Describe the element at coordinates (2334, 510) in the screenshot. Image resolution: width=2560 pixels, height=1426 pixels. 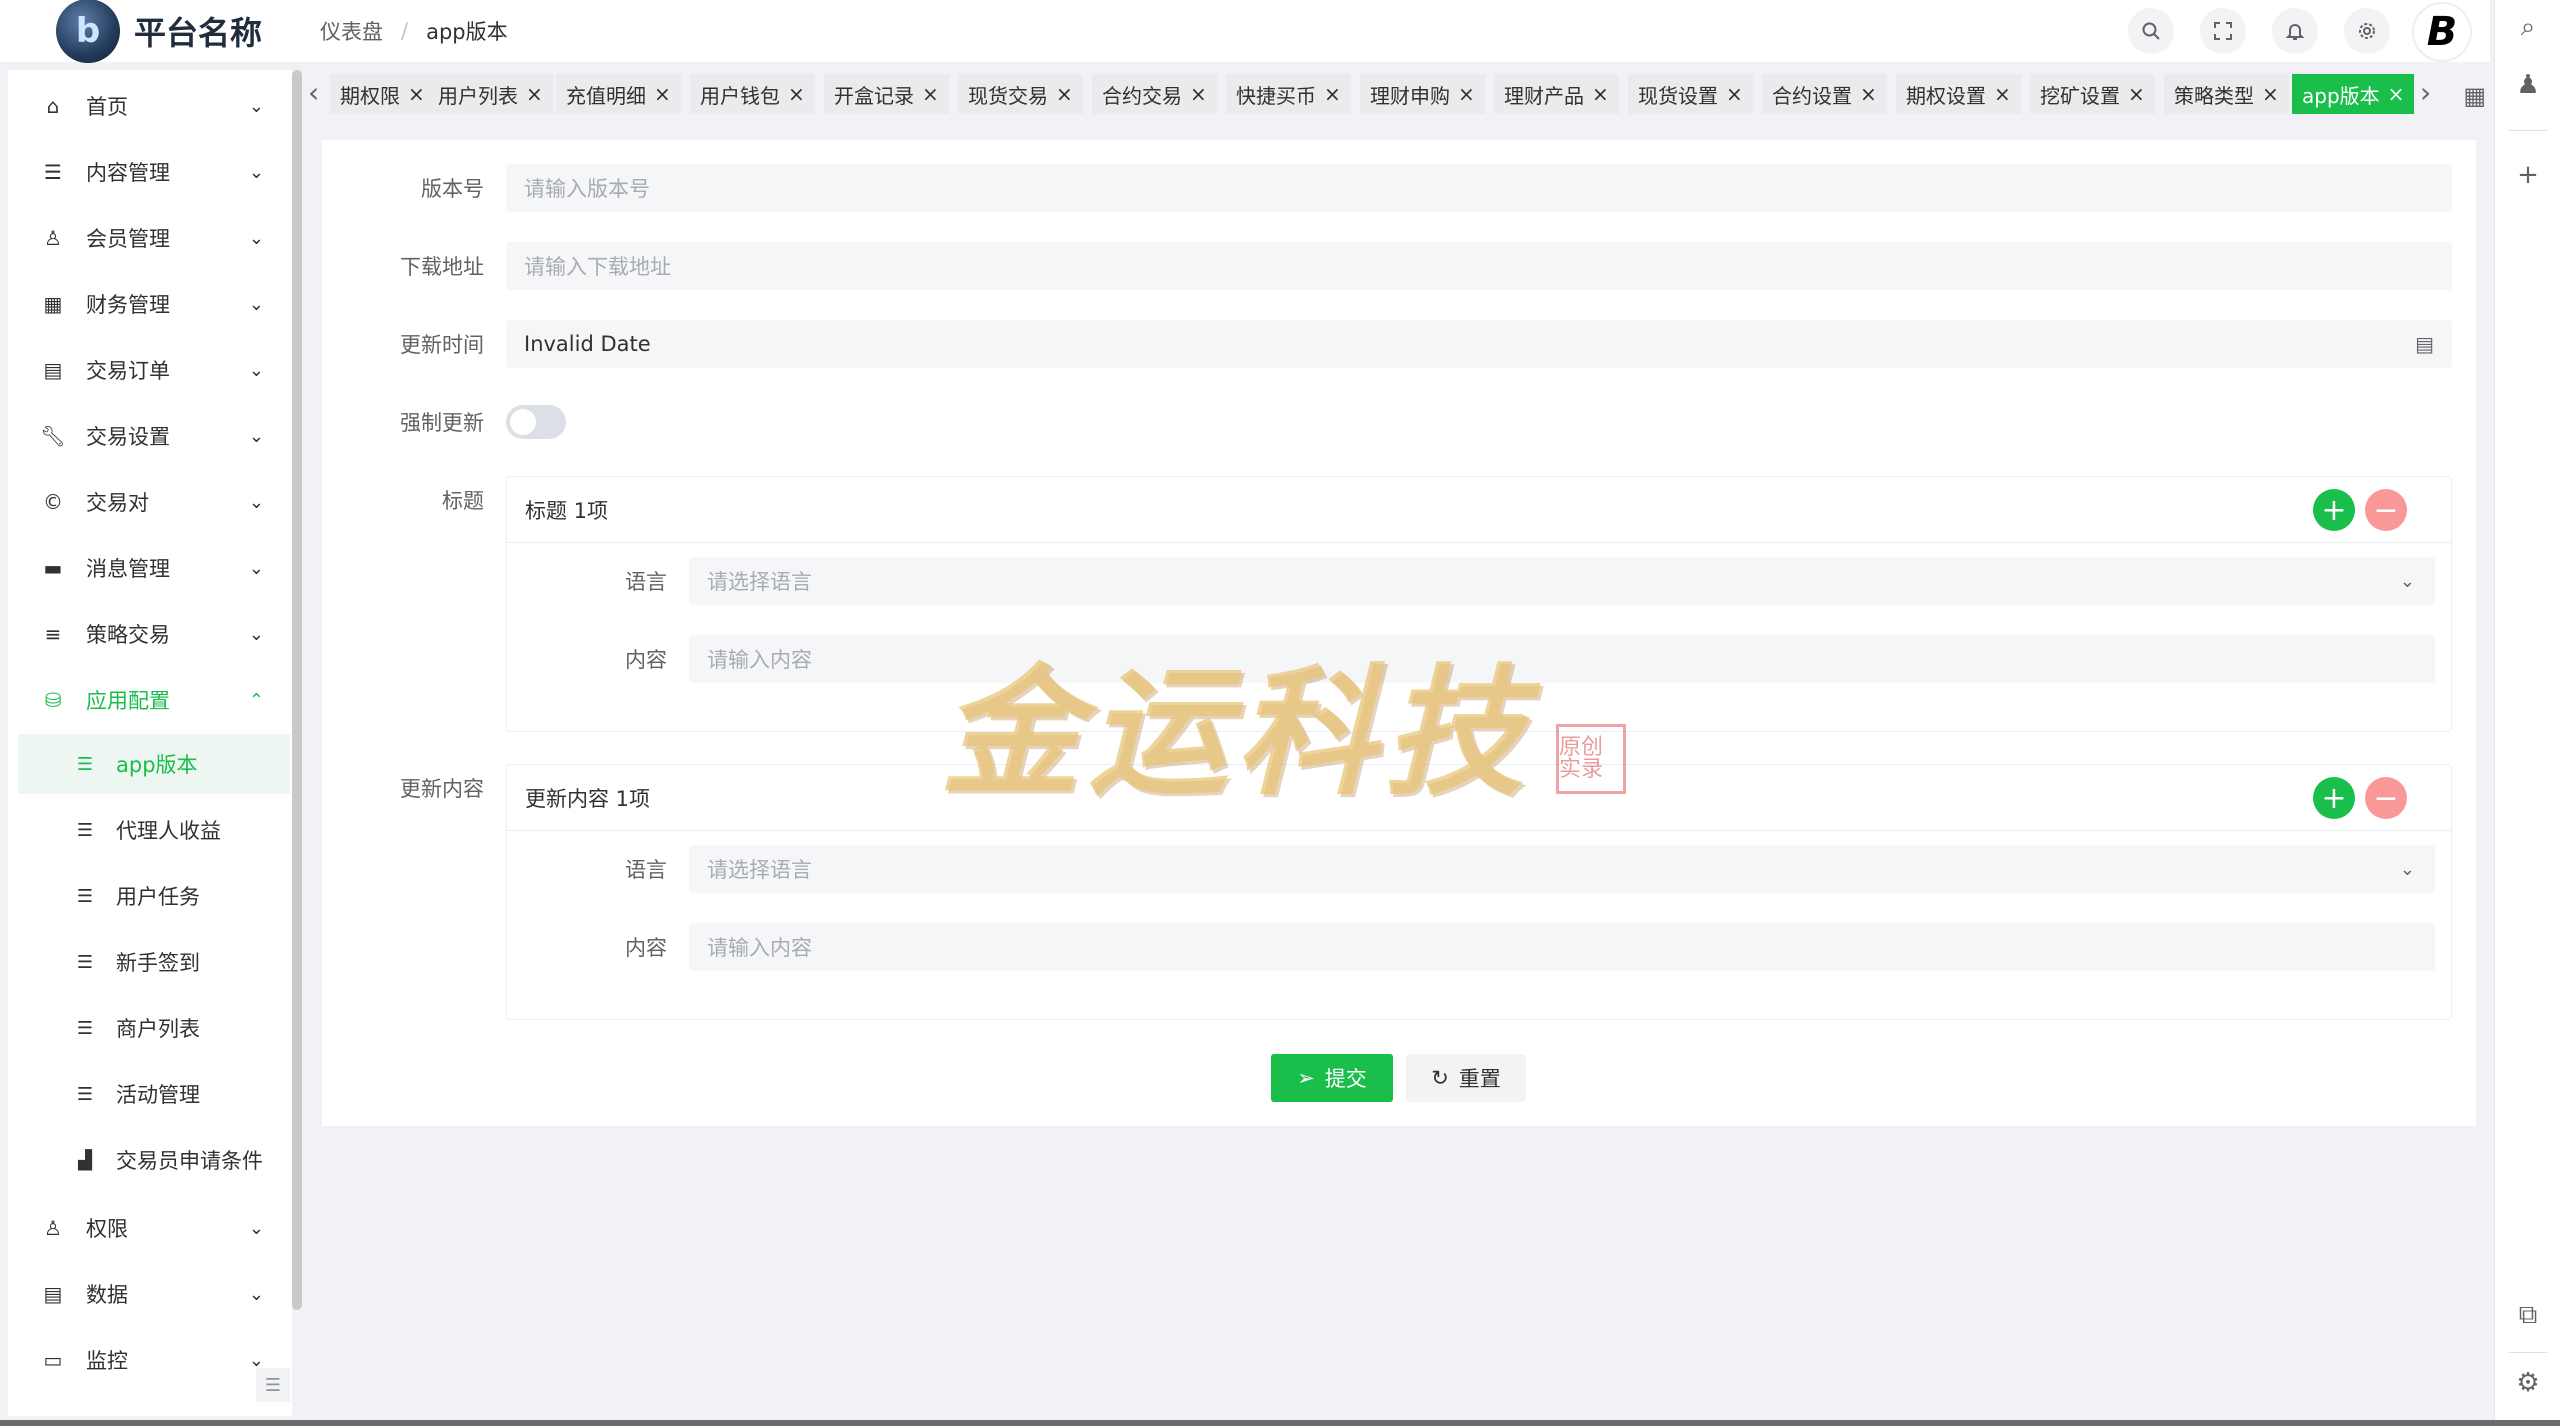
I see `add-title-button: +` at that location.